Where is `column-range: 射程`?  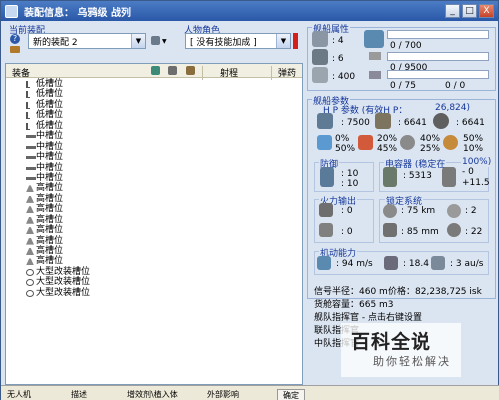 column-range: 射程 is located at coordinates (229, 72).